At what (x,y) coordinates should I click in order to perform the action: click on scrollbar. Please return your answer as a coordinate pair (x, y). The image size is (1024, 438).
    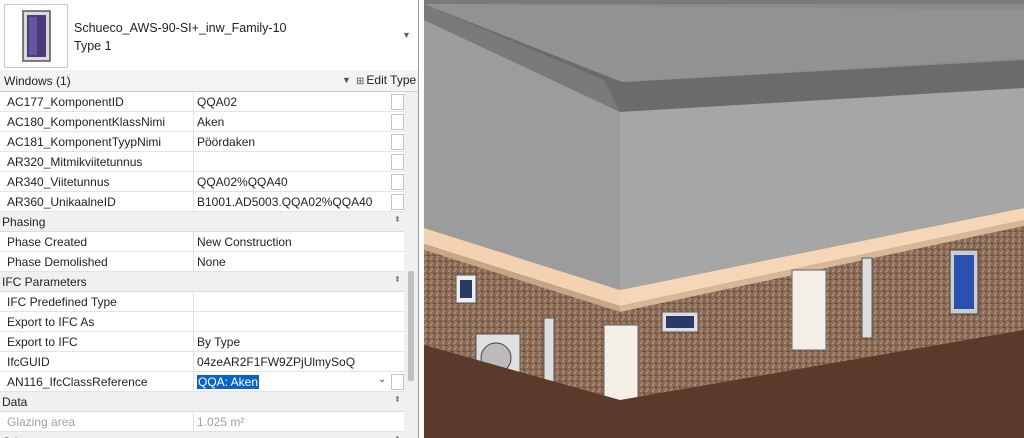
    Looking at the image, I should click on (411, 265).